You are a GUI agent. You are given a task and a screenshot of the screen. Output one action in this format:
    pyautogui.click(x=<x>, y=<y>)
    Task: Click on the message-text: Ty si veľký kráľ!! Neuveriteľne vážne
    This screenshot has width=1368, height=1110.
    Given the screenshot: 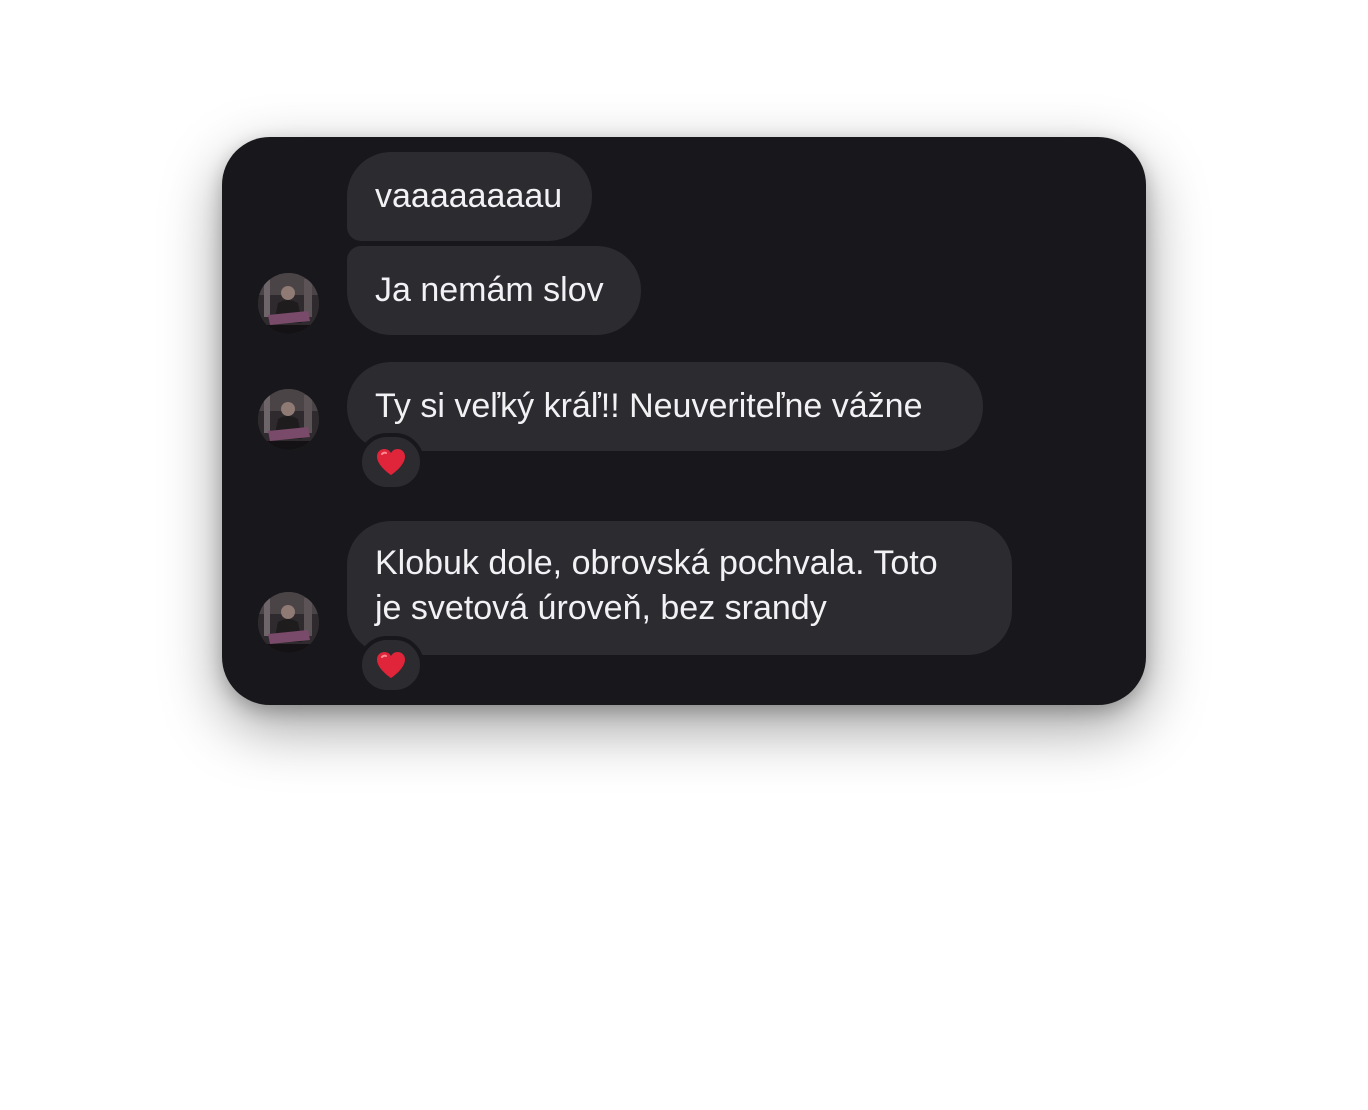 What is the action you would take?
    pyautogui.click(x=649, y=406)
    